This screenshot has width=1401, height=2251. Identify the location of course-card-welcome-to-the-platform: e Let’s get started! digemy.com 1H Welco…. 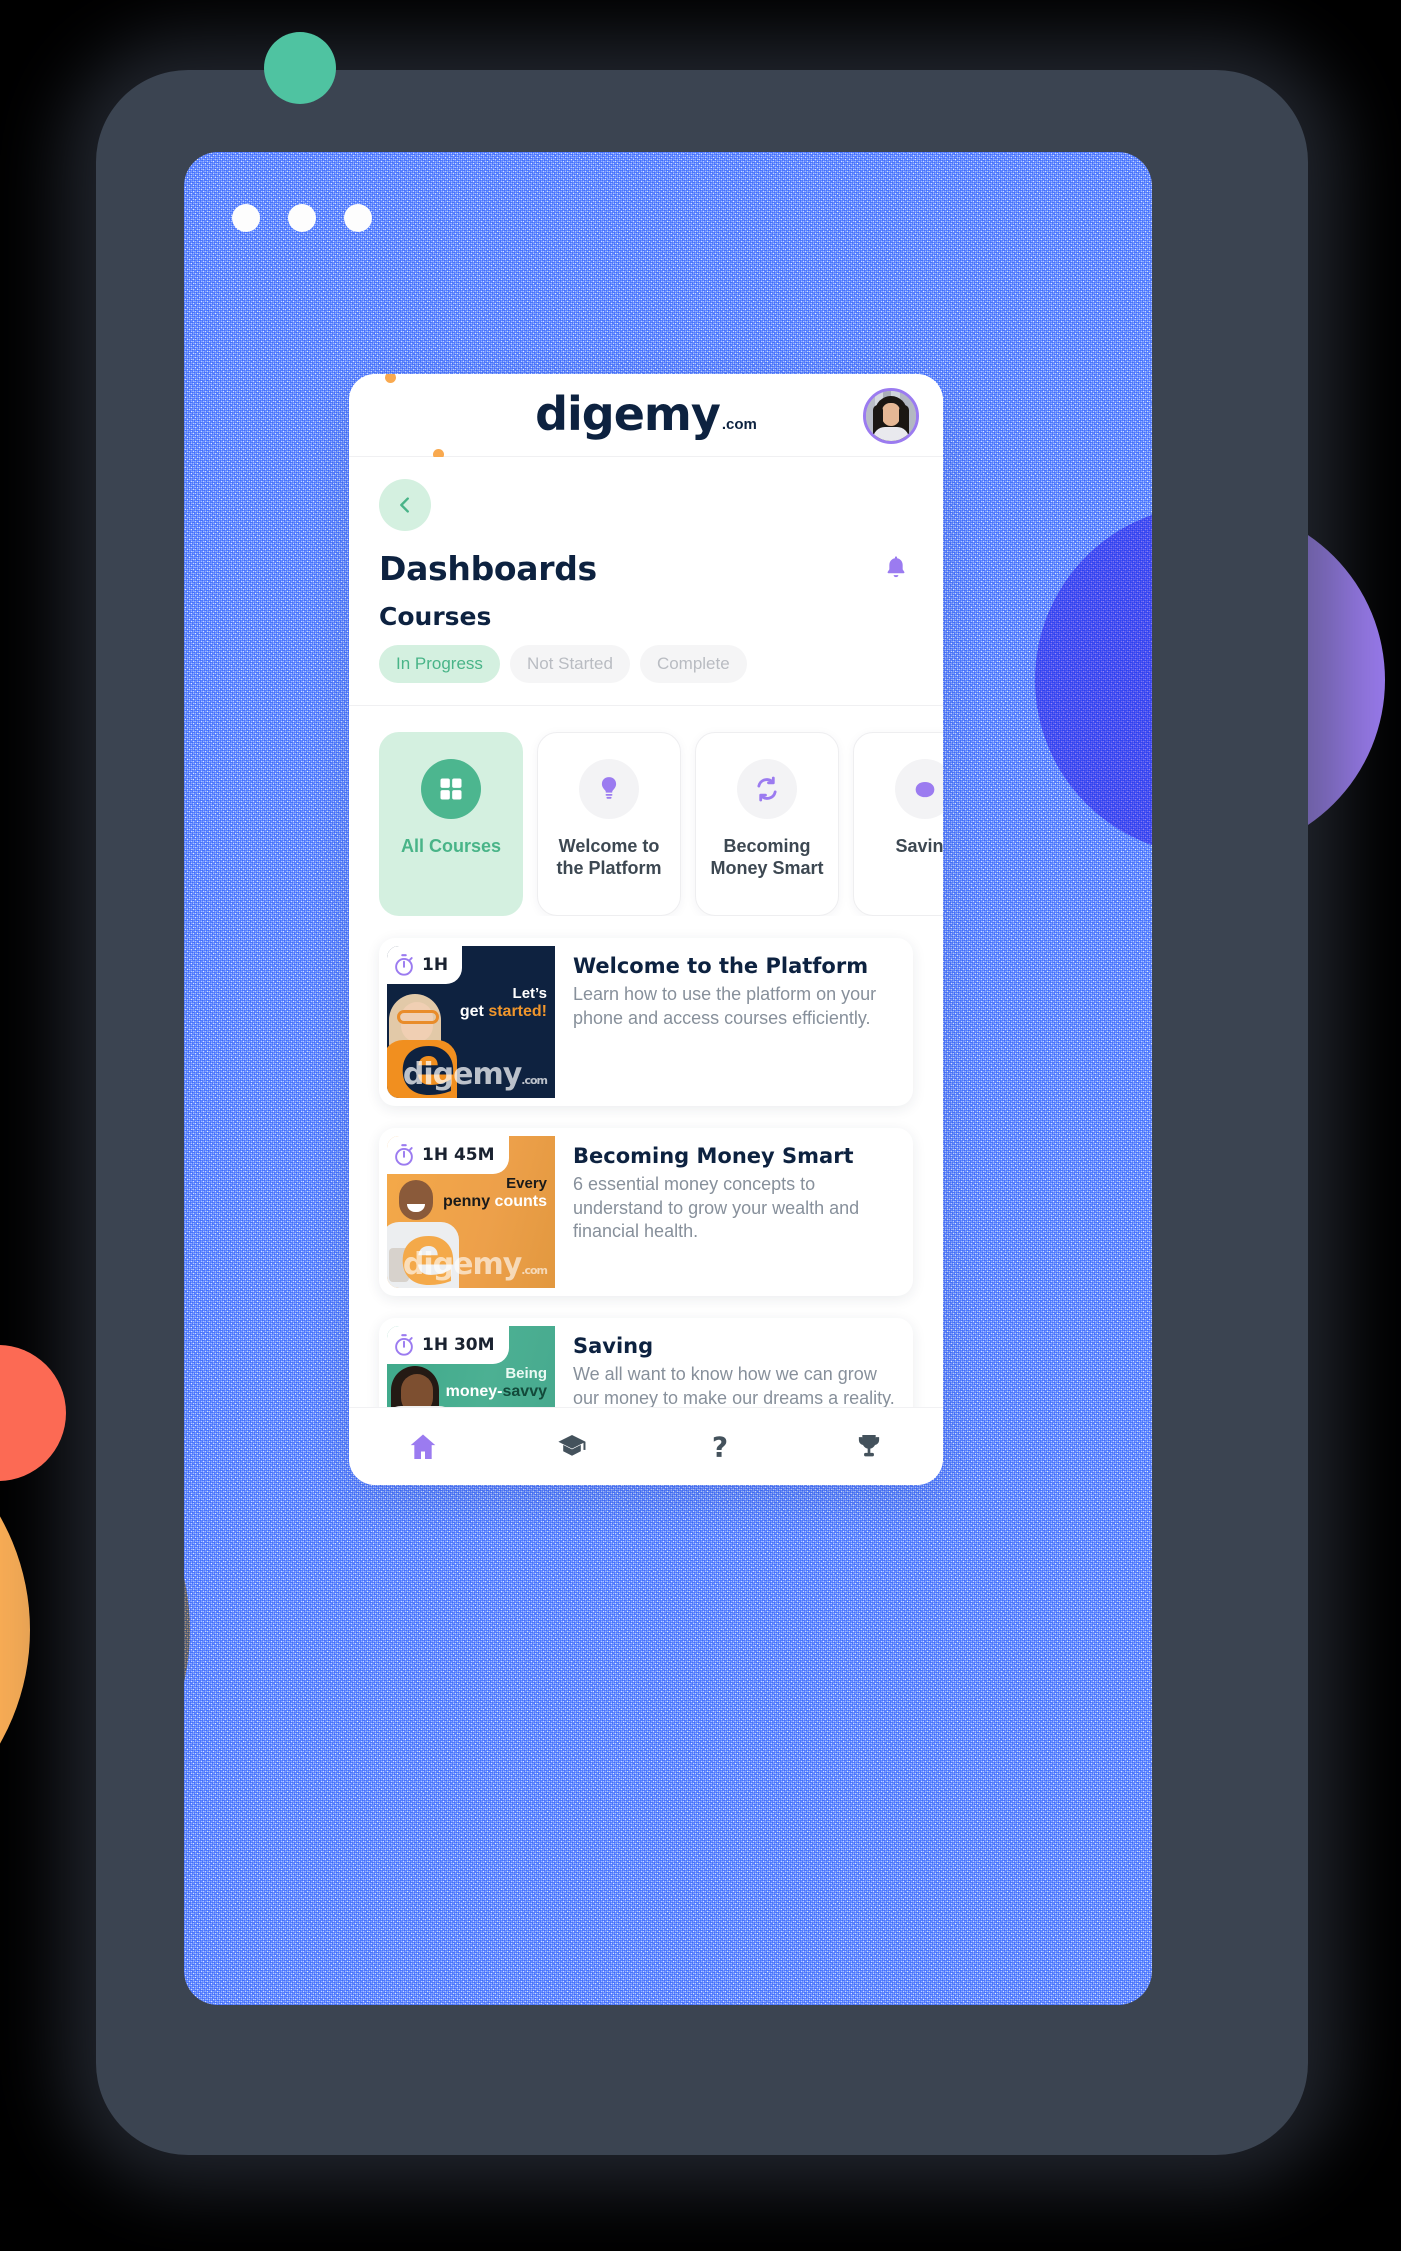
(646, 1021).